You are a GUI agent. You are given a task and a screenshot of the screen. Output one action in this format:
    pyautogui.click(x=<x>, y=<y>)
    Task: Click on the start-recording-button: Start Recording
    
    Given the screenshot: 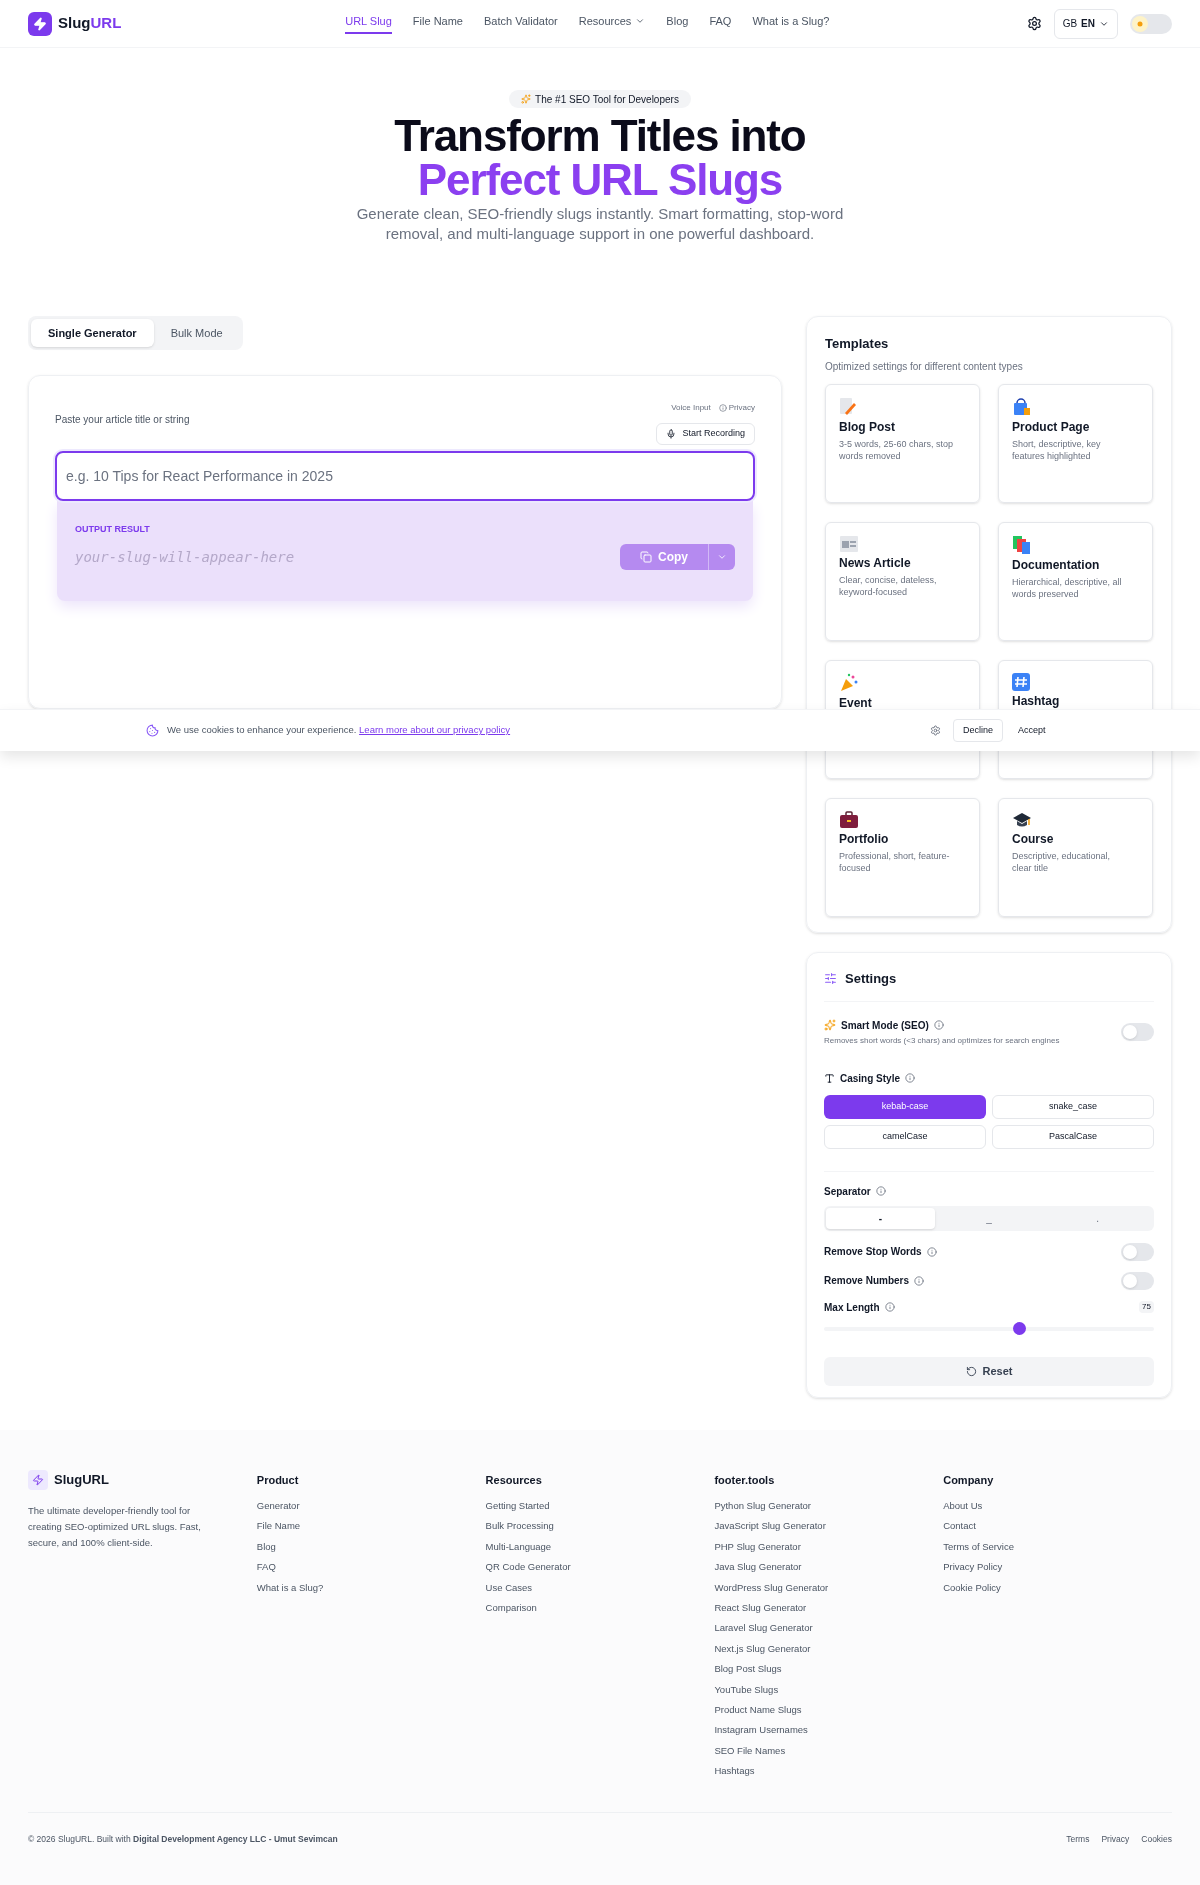 What is the action you would take?
    pyautogui.click(x=705, y=434)
    